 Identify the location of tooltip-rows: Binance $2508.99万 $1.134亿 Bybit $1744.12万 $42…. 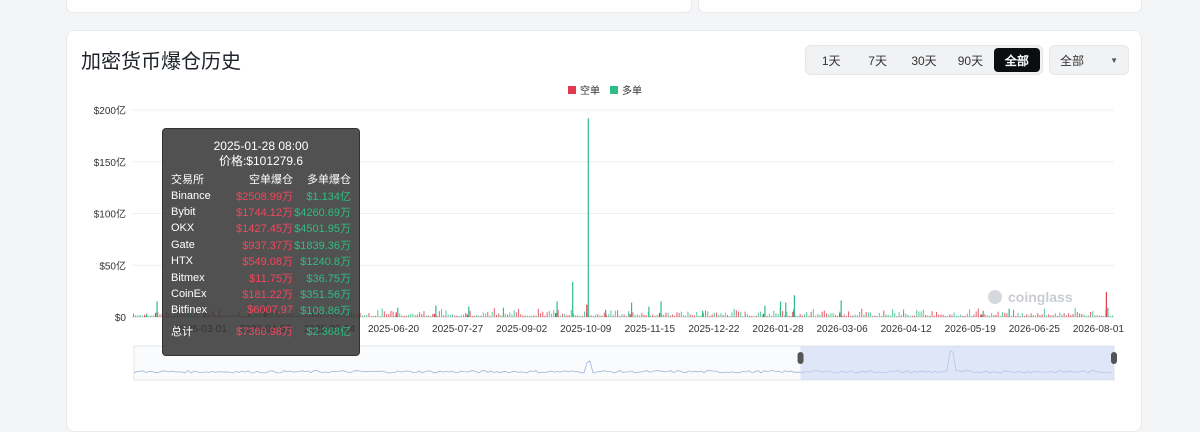
(261, 252).